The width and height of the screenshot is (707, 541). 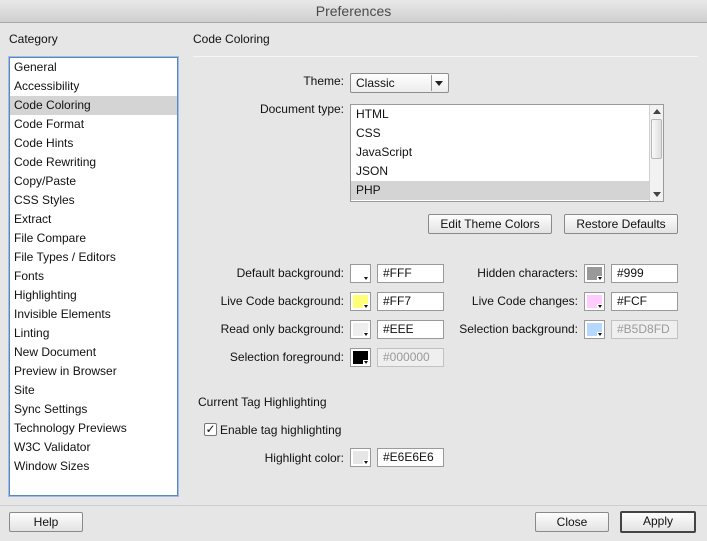 What do you see at coordinates (524, 301) in the screenshot?
I see `color-label: Live Code changes:` at bounding box center [524, 301].